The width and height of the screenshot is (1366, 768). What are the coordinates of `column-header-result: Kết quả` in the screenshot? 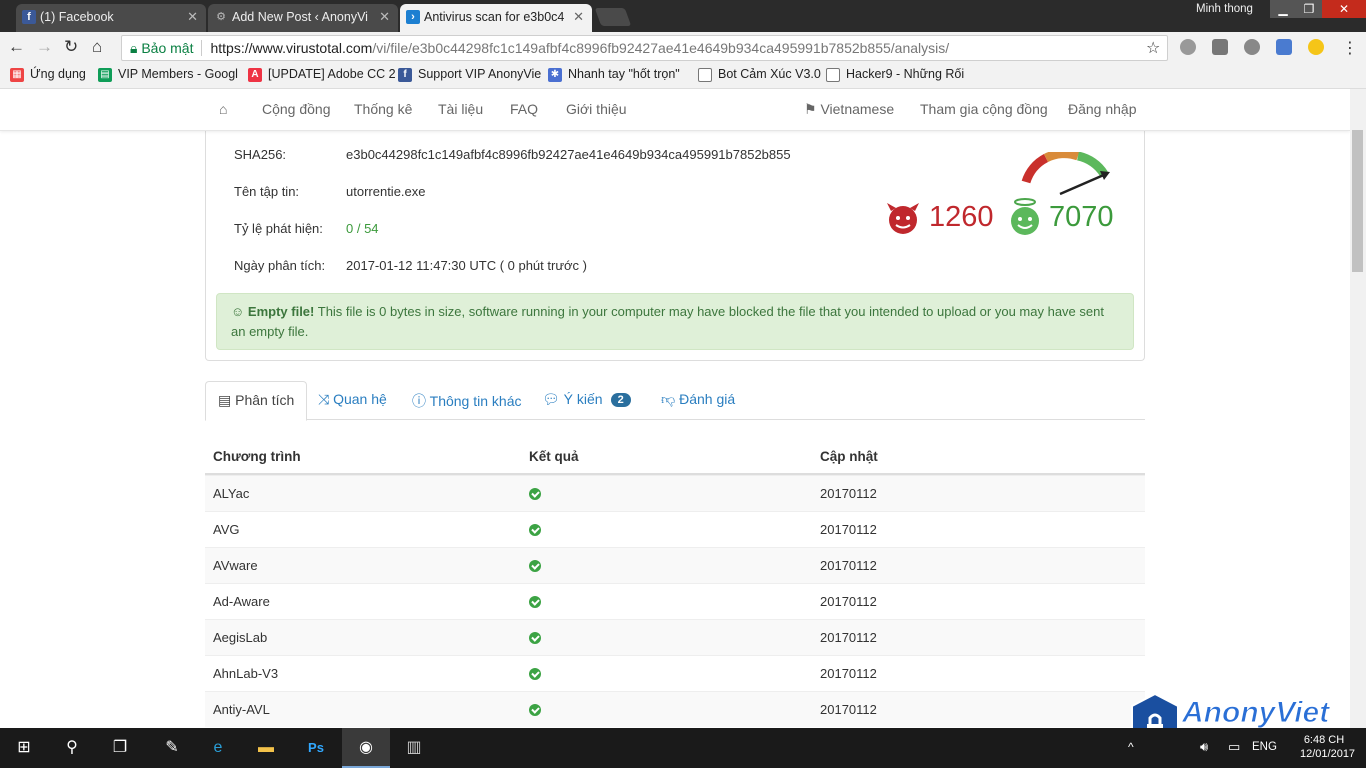 It's located at (554, 456).